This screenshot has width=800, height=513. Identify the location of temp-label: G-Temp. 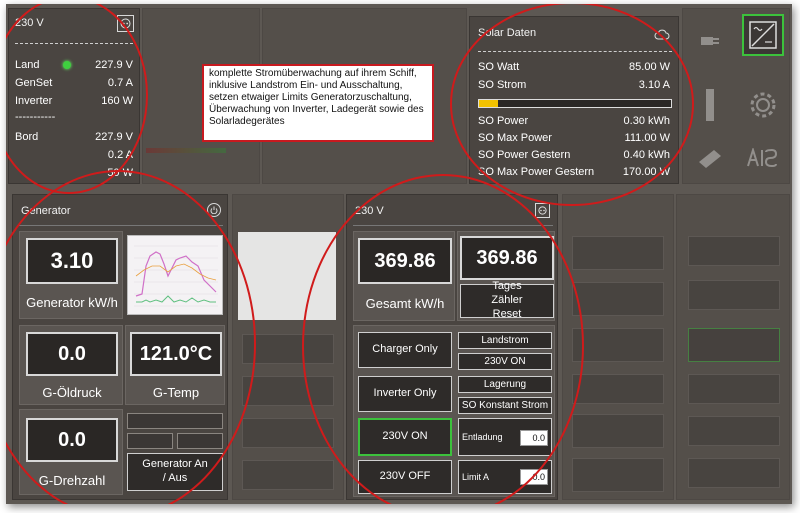
(176, 392).